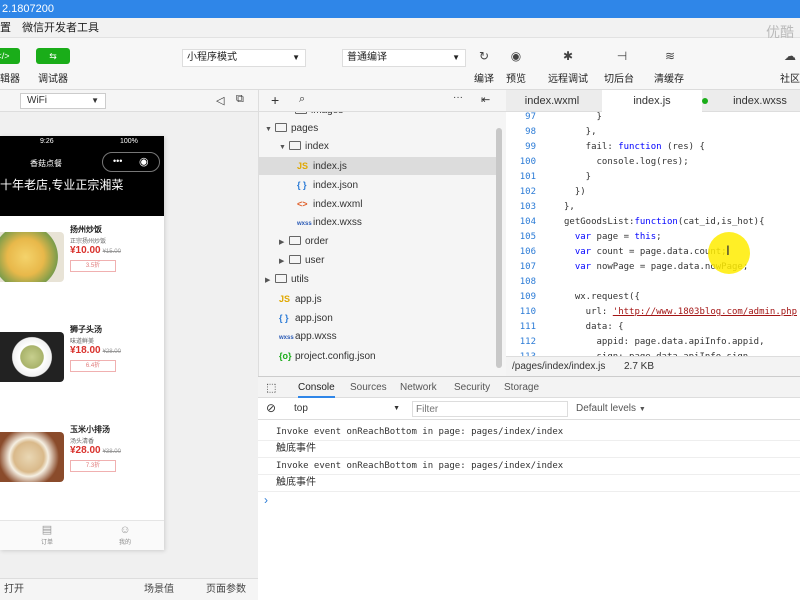 This screenshot has height=600, width=800. Describe the element at coordinates (653, 222) in the screenshot. I see `code-line: 104 getGoodsList:function(cat_id,is_hot){` at that location.